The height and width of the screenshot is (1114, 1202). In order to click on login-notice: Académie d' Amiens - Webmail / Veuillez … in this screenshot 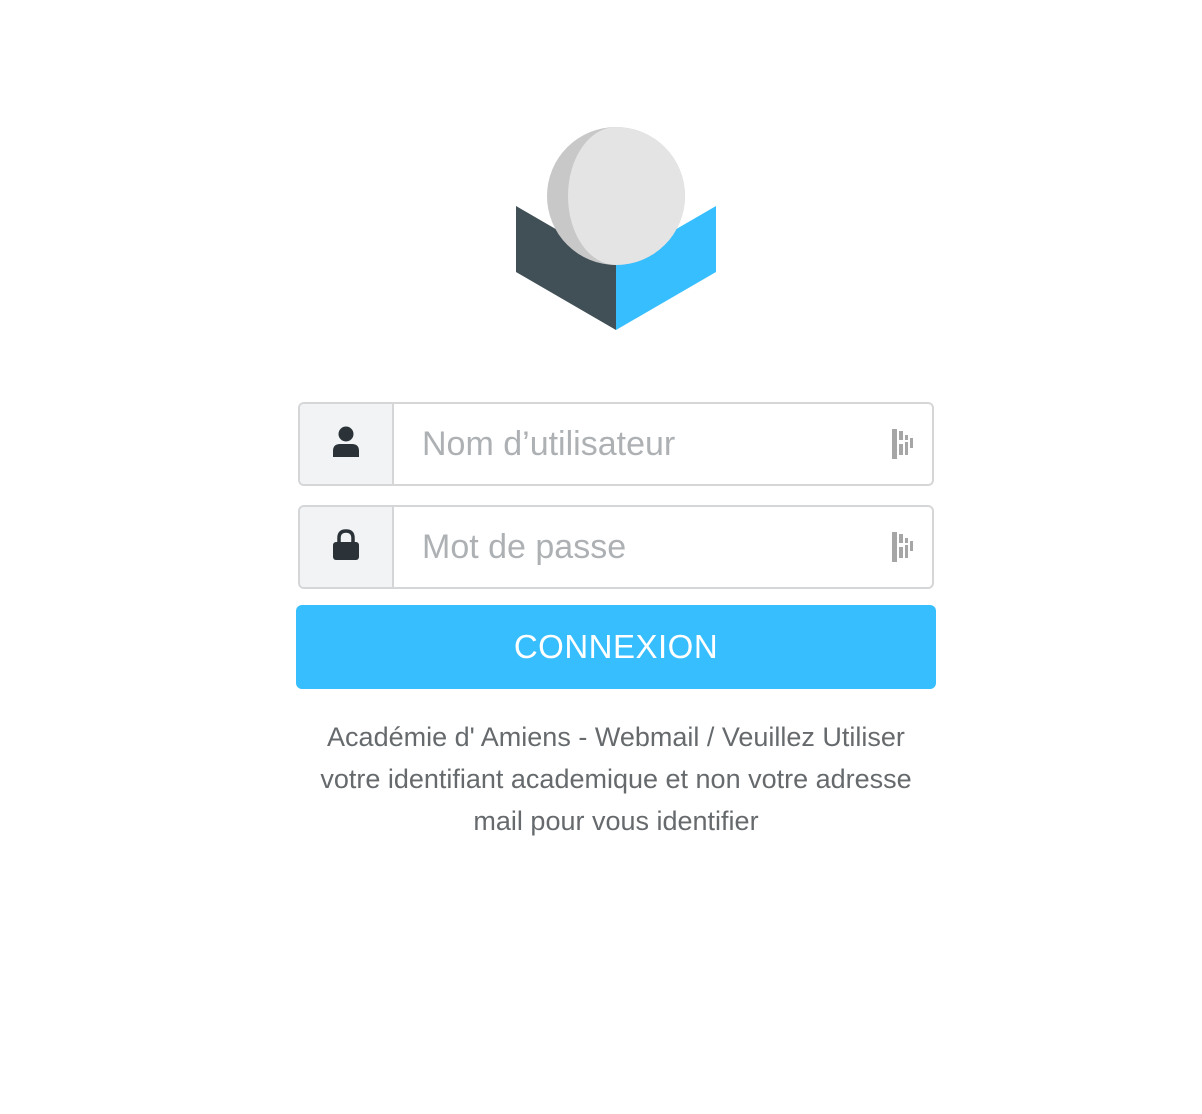, I will do `click(616, 779)`.